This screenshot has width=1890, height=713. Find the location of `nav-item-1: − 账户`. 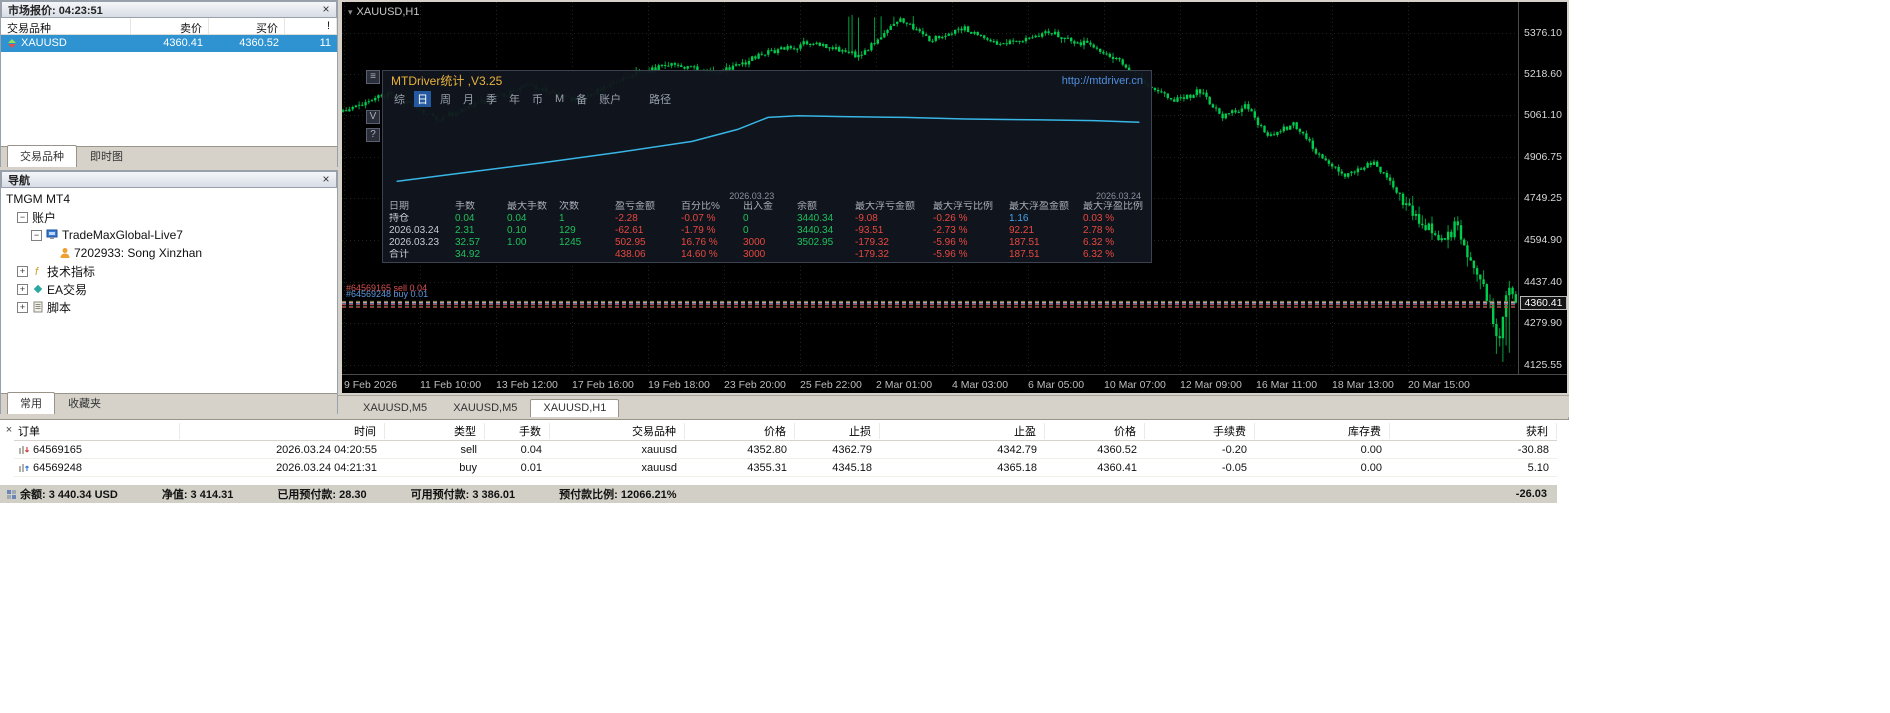

nav-item-1: − 账户 is located at coordinates (169, 217).